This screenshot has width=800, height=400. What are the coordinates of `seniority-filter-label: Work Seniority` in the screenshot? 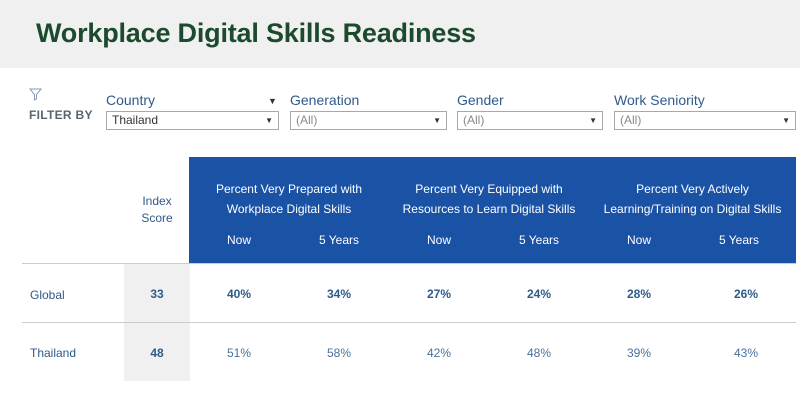 It's located at (659, 100).